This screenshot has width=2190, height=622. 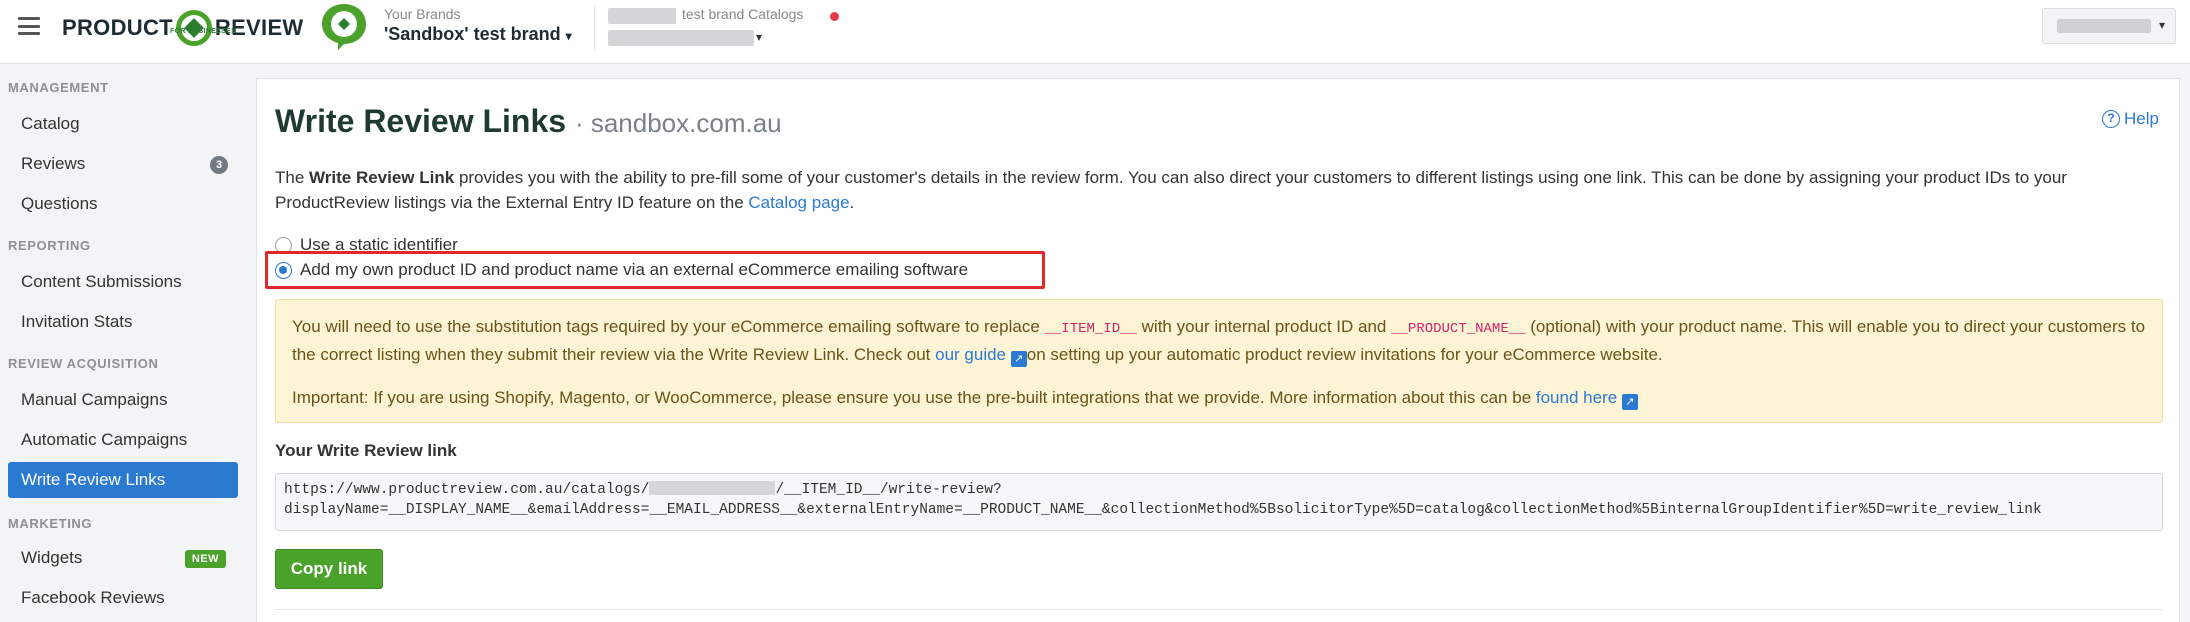 I want to click on divider, so click(x=1219, y=609).